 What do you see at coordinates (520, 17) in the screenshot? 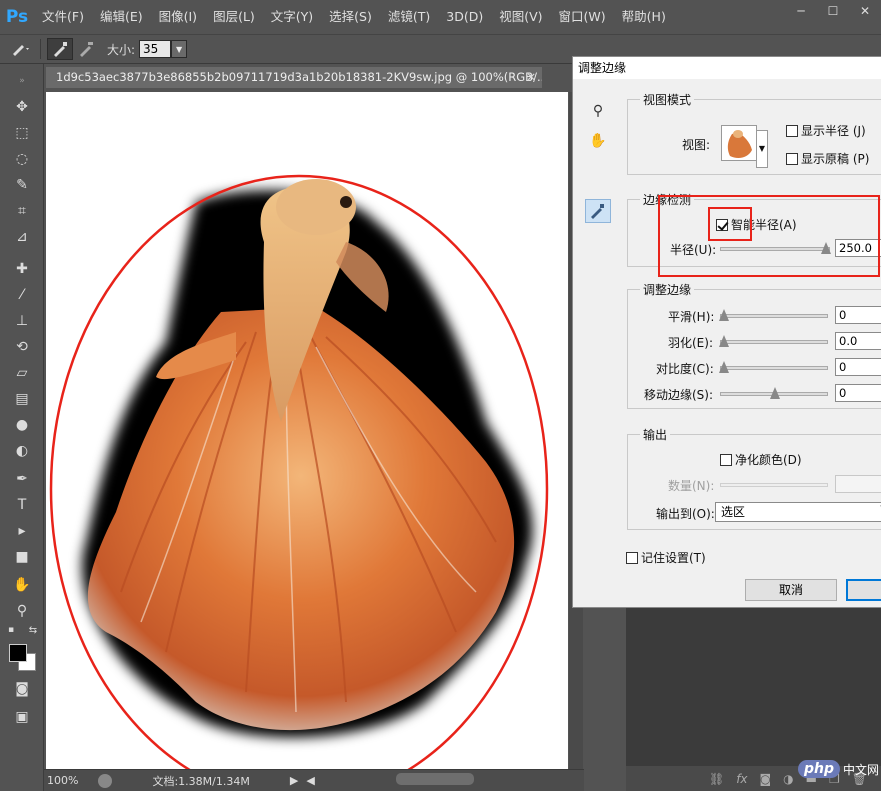
I see `menu-view: 视图(V)` at bounding box center [520, 17].